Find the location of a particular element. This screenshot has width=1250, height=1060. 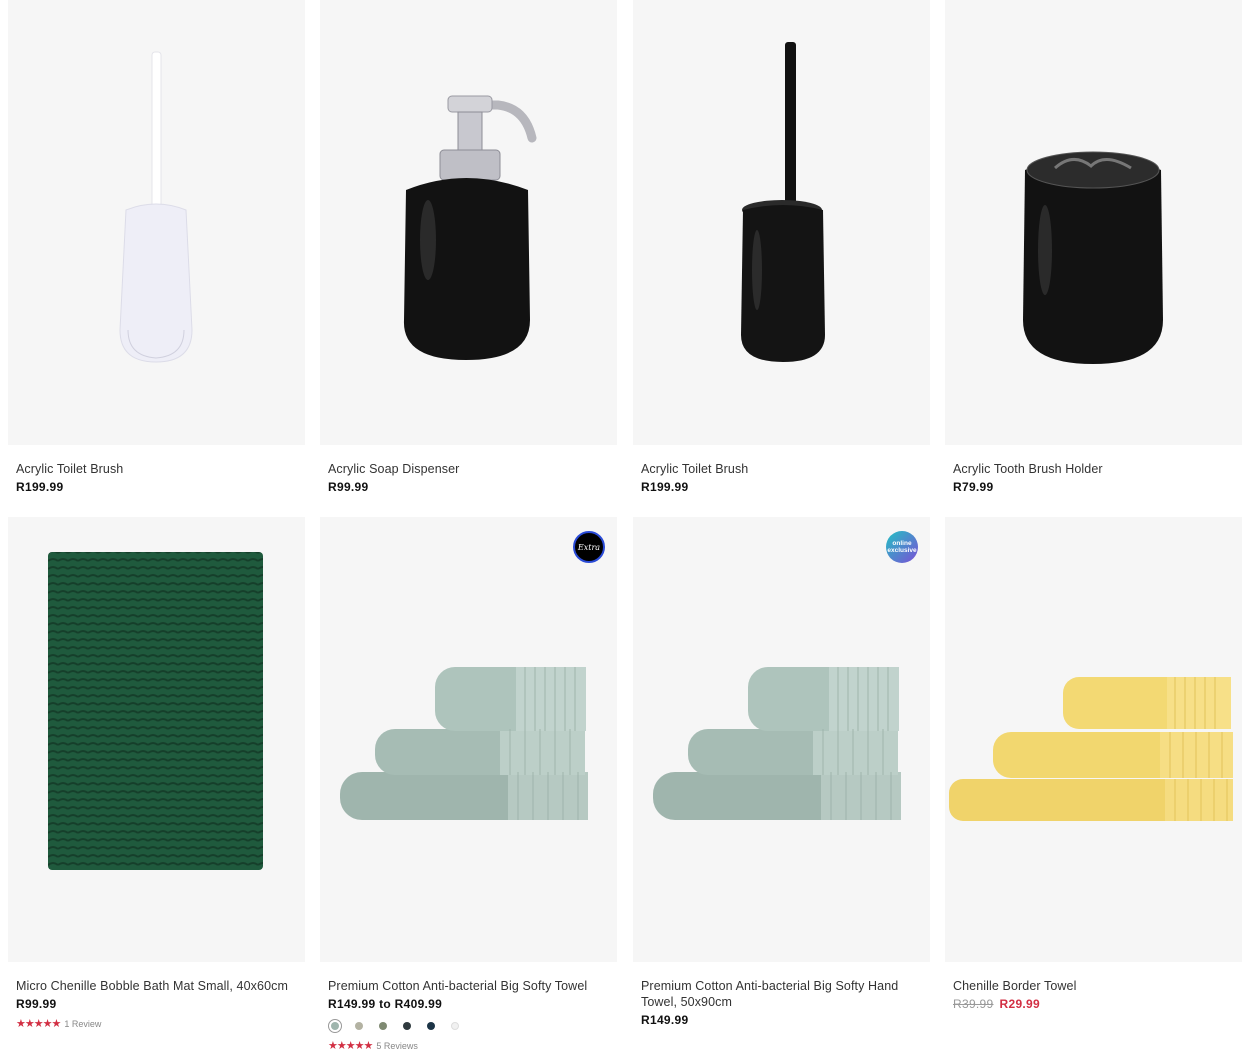

product-image: online exclusive is located at coordinates (781, 739).